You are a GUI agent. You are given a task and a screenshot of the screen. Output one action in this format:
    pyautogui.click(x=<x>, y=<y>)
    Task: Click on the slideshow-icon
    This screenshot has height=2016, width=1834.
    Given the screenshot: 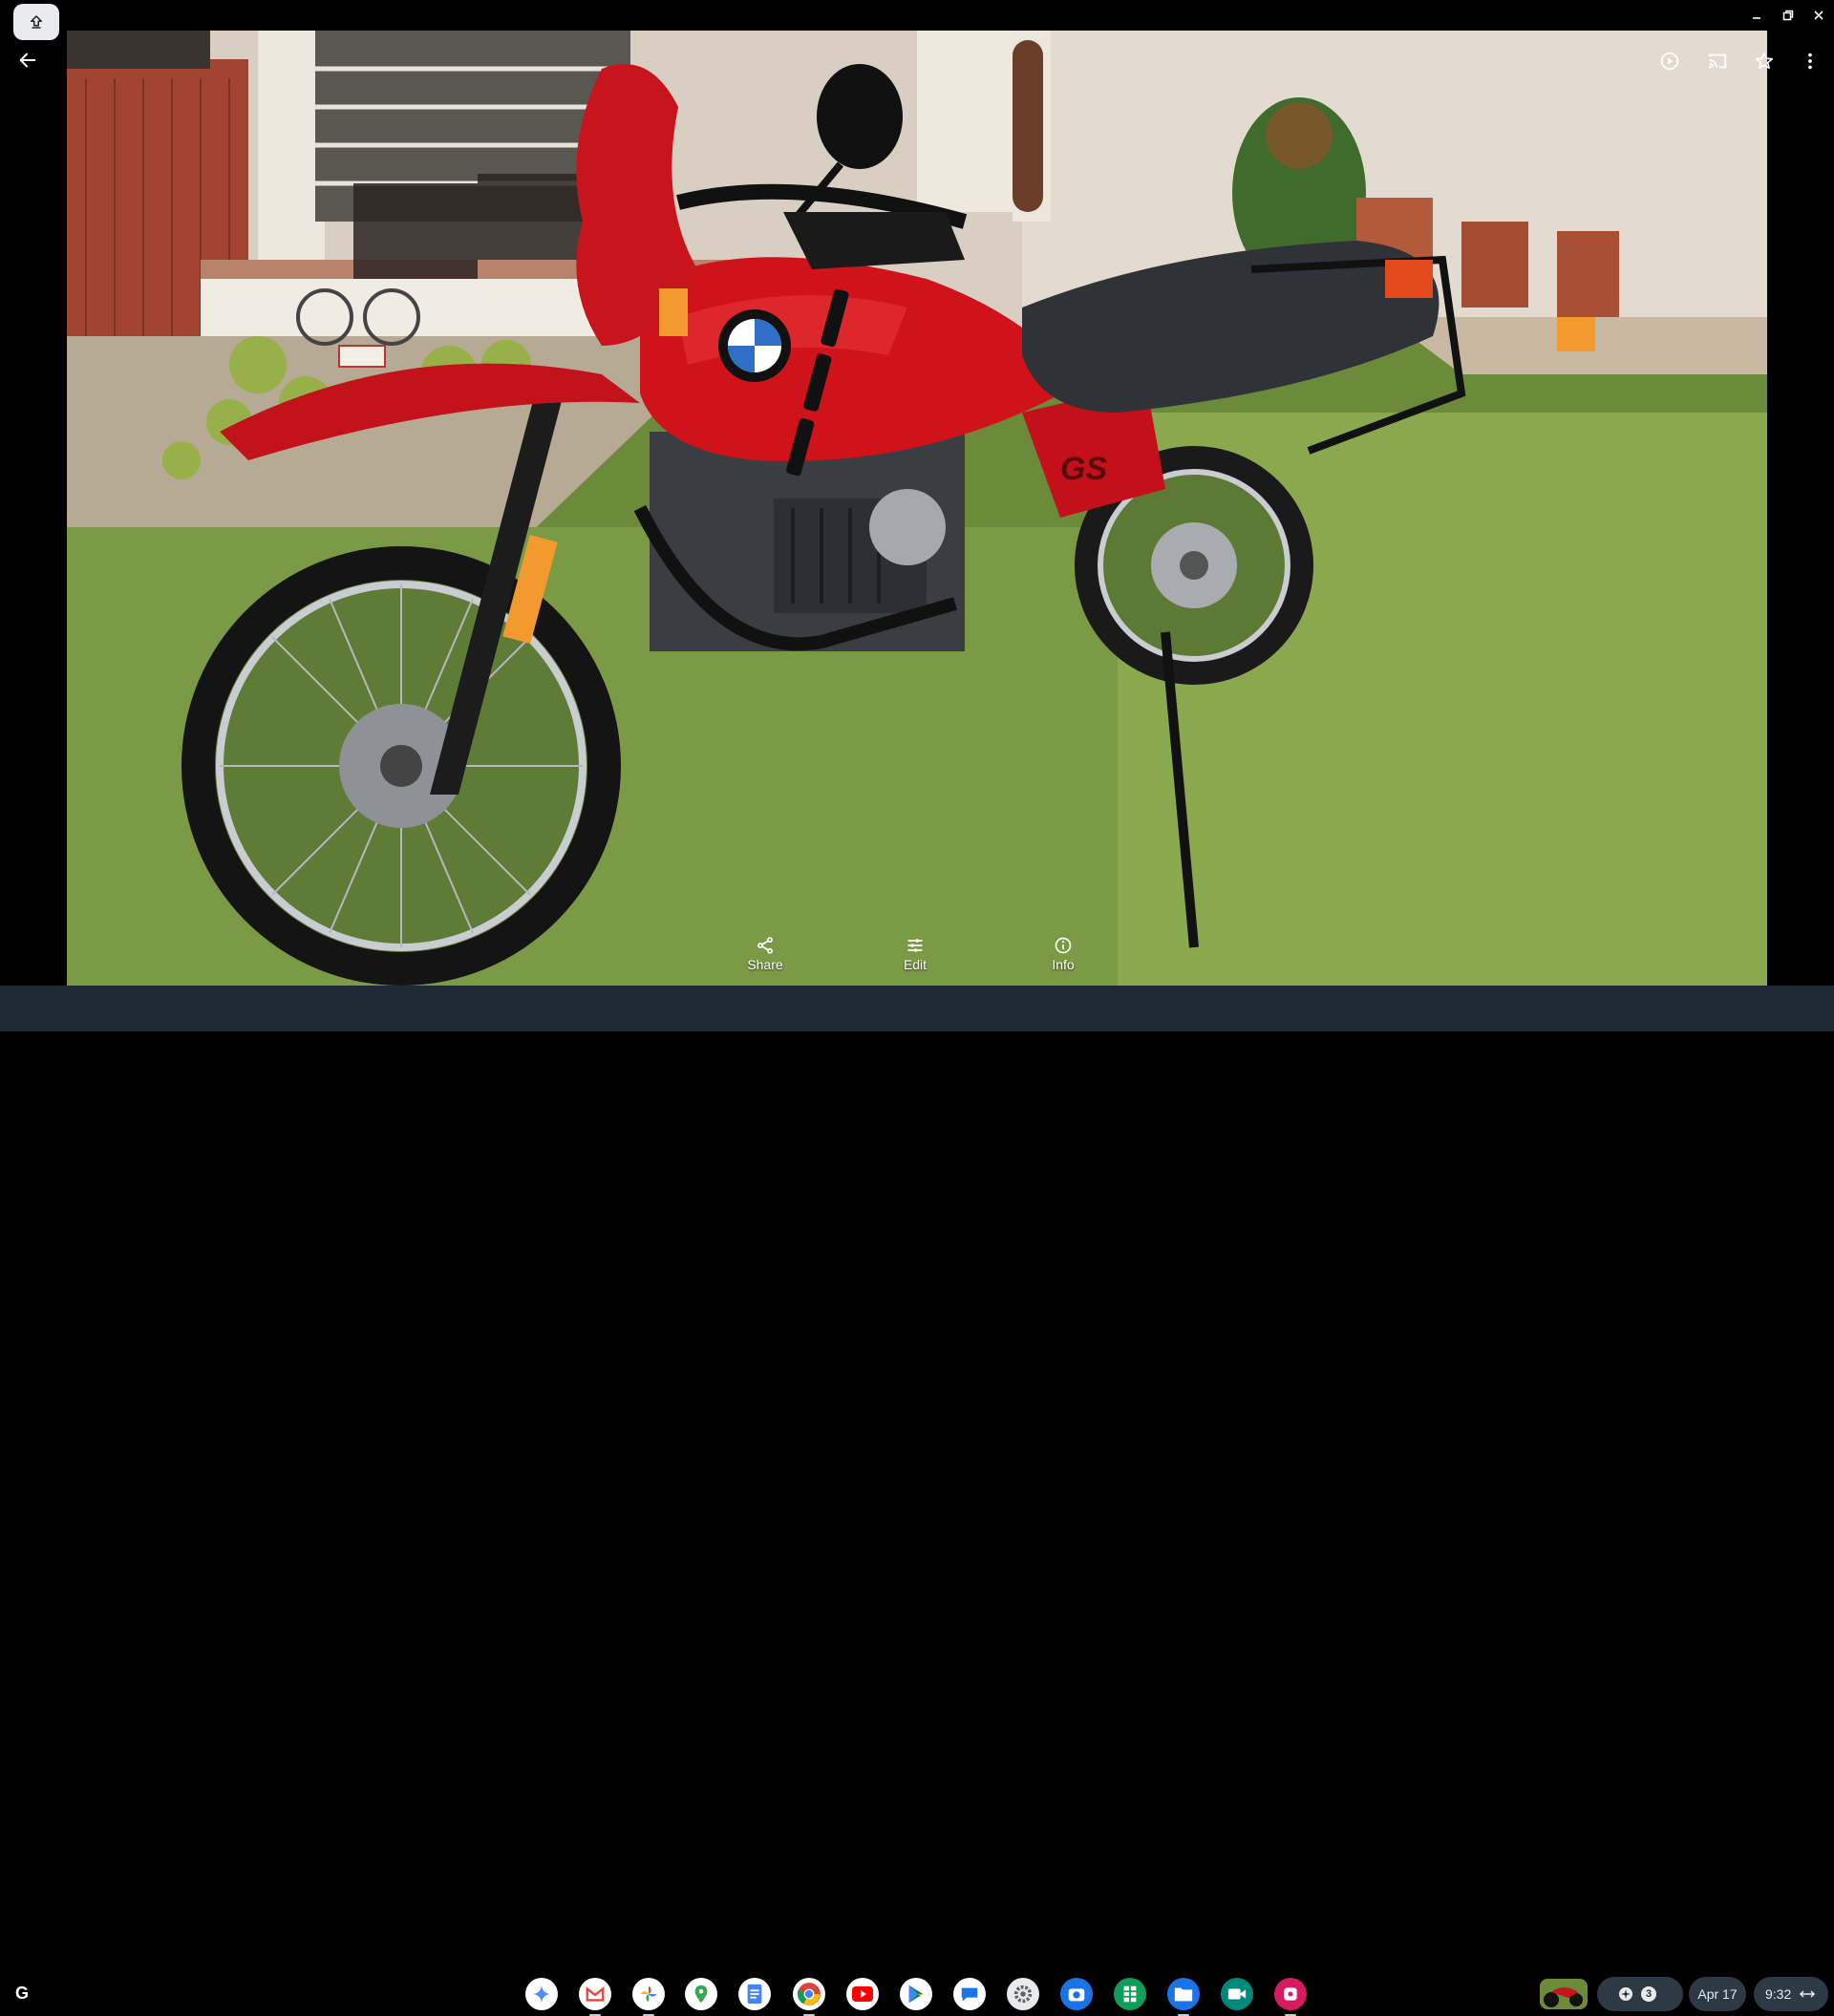 What is the action you would take?
    pyautogui.click(x=1670, y=61)
    